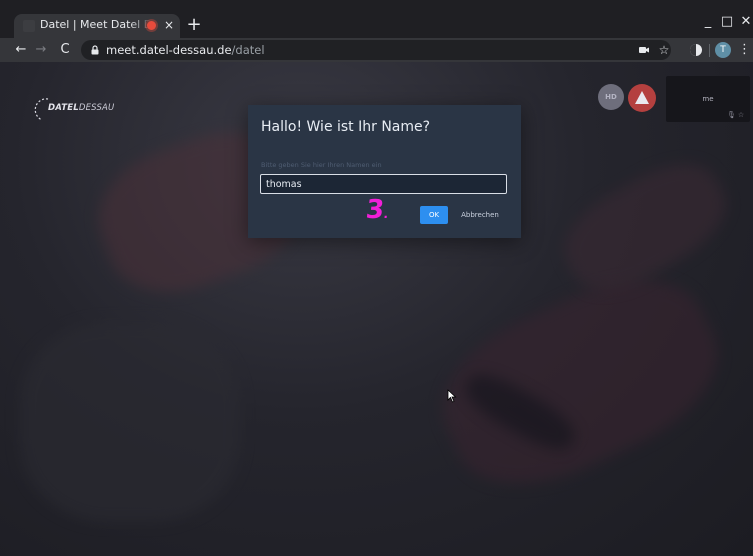 The width and height of the screenshot is (753, 556). What do you see at coordinates (644, 50) in the screenshot?
I see `camera-icon` at bounding box center [644, 50].